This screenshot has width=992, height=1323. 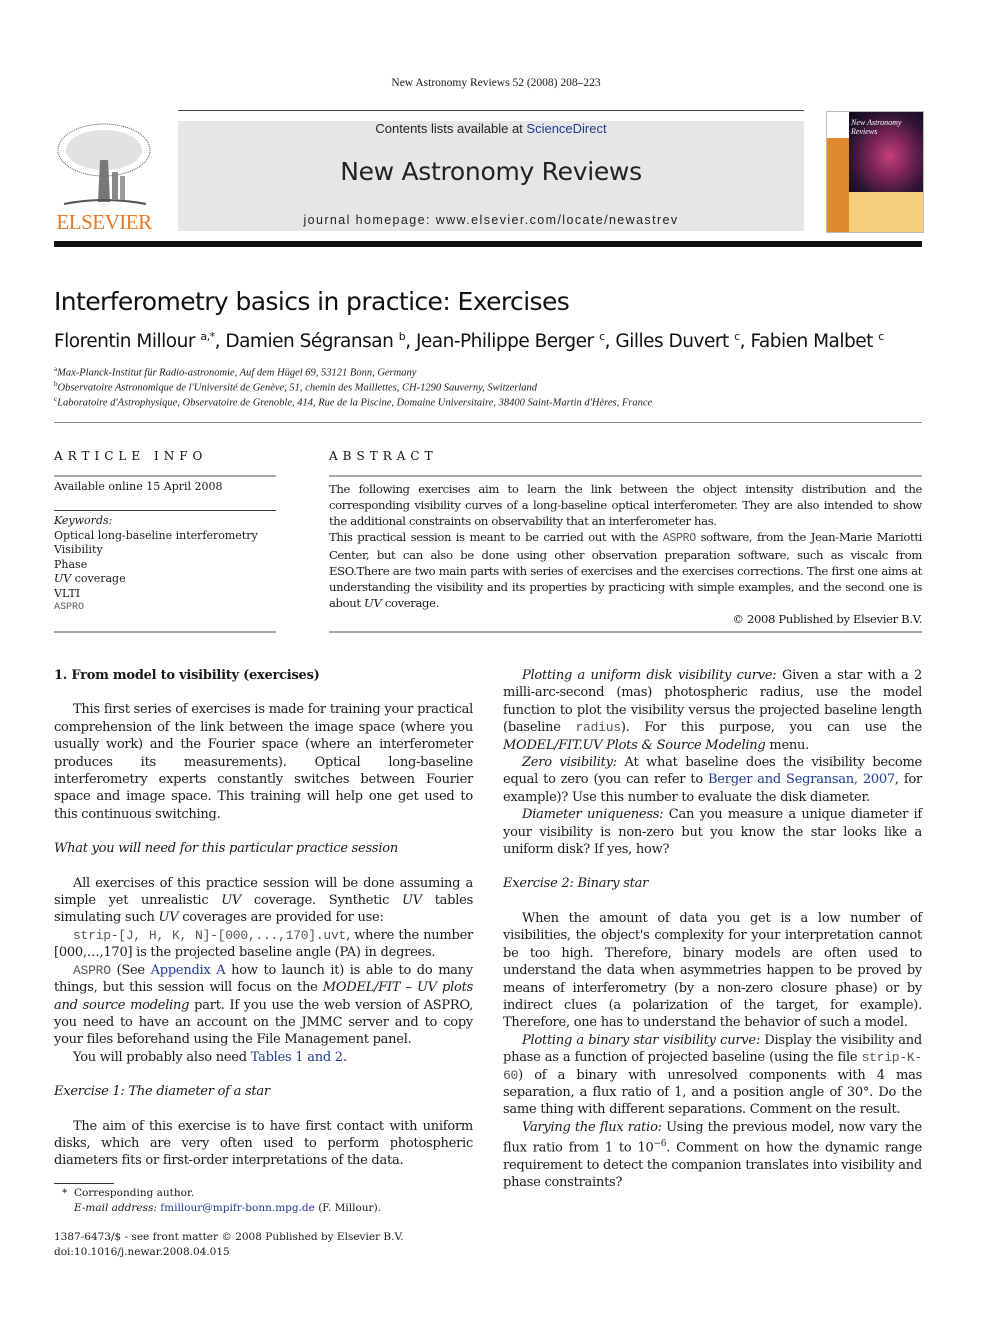 I want to click on keyword: VLTI, so click(x=67, y=593).